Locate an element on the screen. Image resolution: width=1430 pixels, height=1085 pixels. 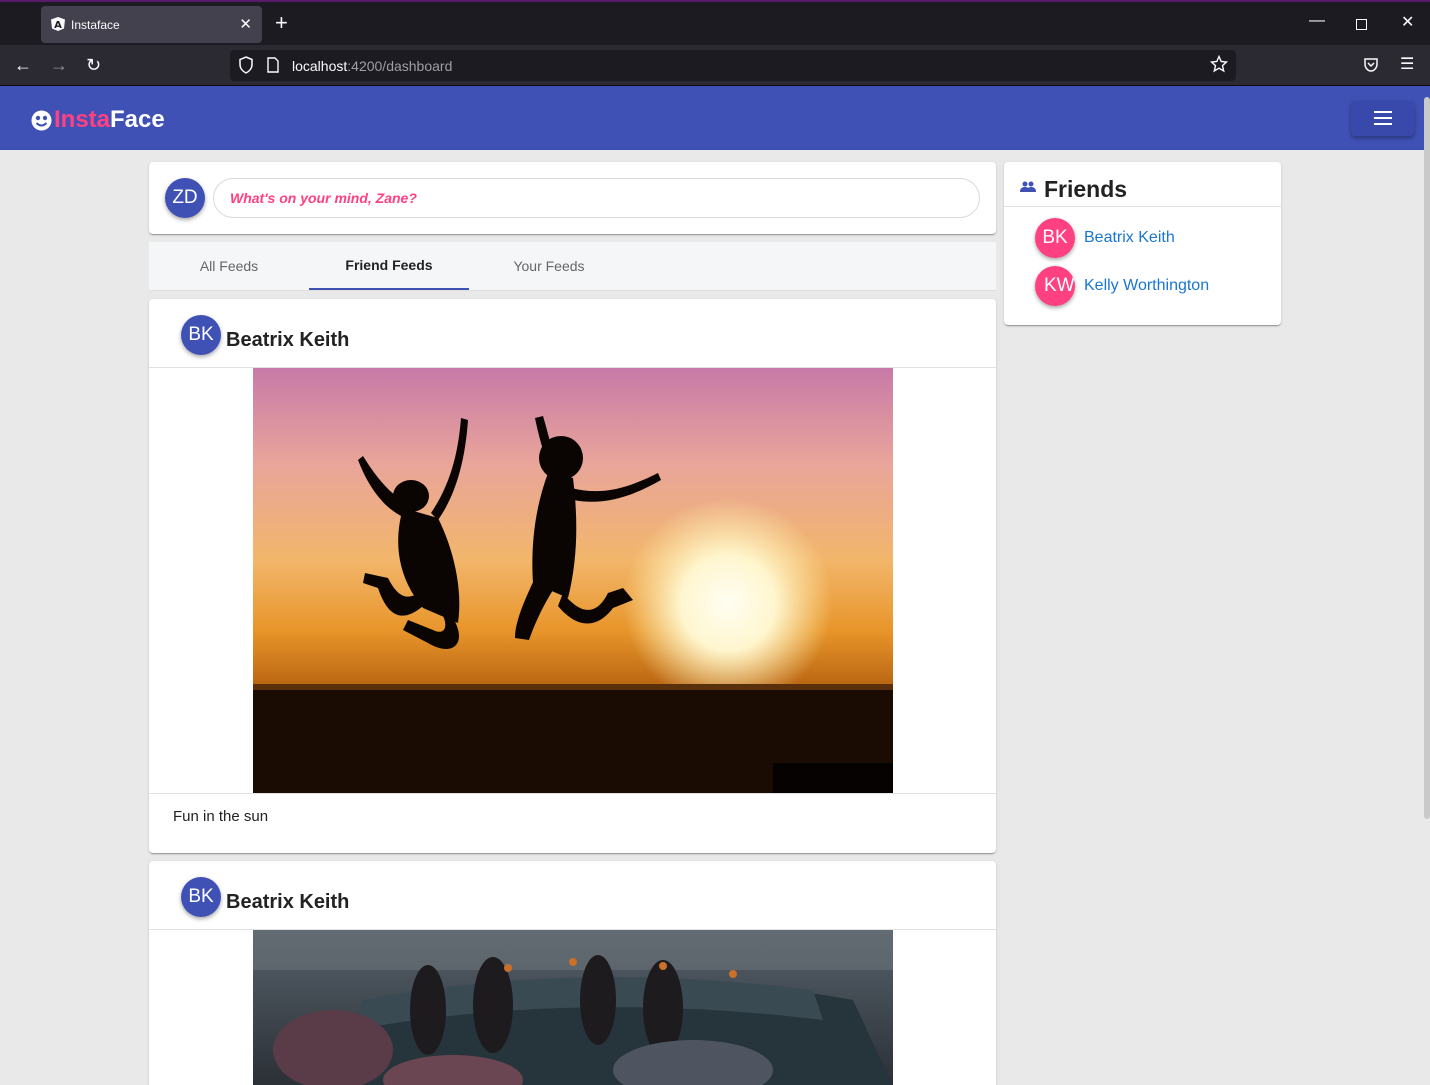
feed-tabs: All Feeds Friend Feeds Your Feeds is located at coordinates (572, 266).